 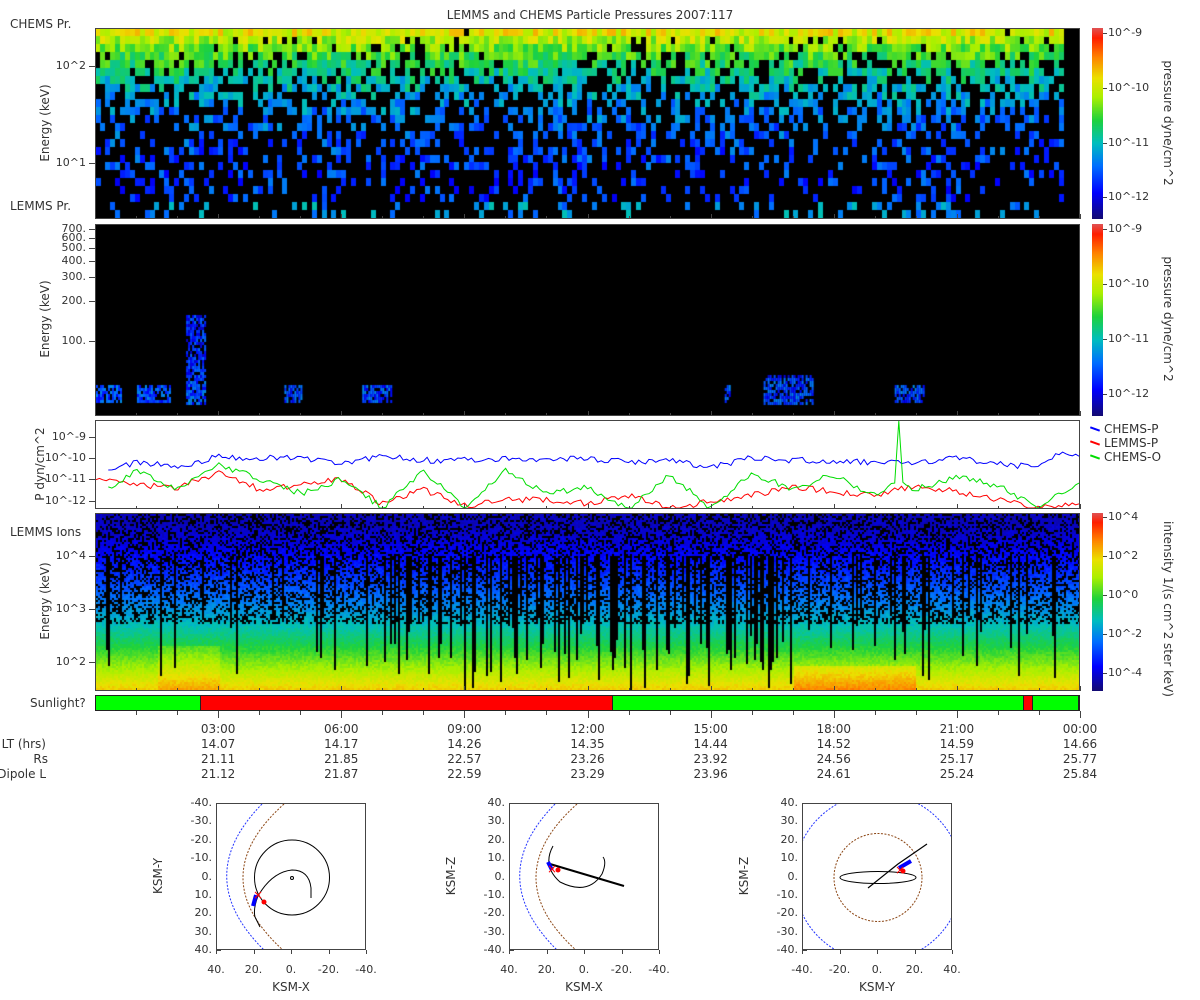 What do you see at coordinates (68, 436) in the screenshot?
I see `y-tick-label: 10^-9` at bounding box center [68, 436].